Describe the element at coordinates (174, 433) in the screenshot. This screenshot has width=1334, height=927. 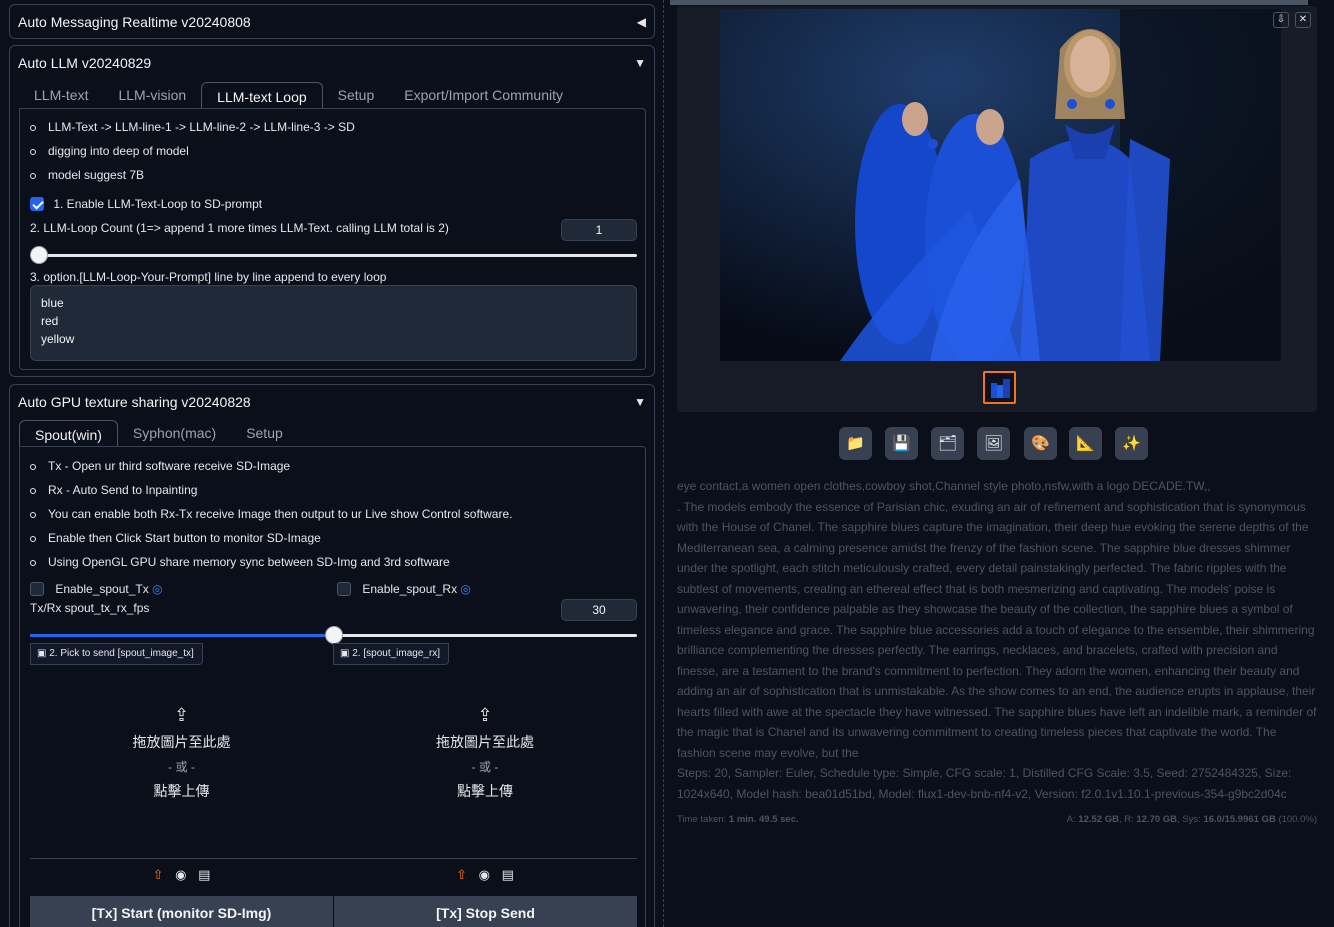
I see `tab-syphon: Syphon(mac)` at that location.